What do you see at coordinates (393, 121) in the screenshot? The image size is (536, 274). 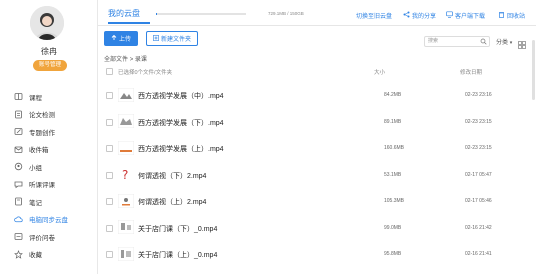 I see `file-size: 89.1MB` at bounding box center [393, 121].